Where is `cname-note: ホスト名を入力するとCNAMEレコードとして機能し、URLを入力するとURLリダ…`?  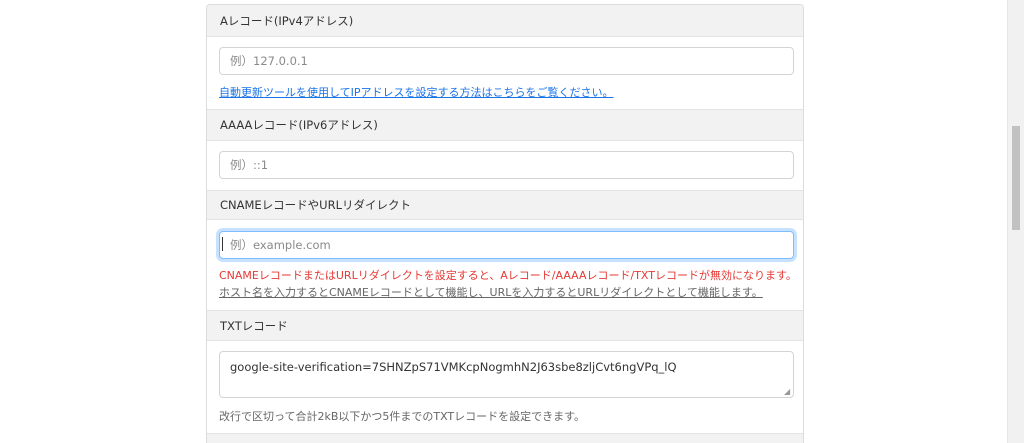
cname-note: ホスト名を入力するとCNAMEレコードとして機能し、URLを入力するとURLリダ… is located at coordinates (491, 292).